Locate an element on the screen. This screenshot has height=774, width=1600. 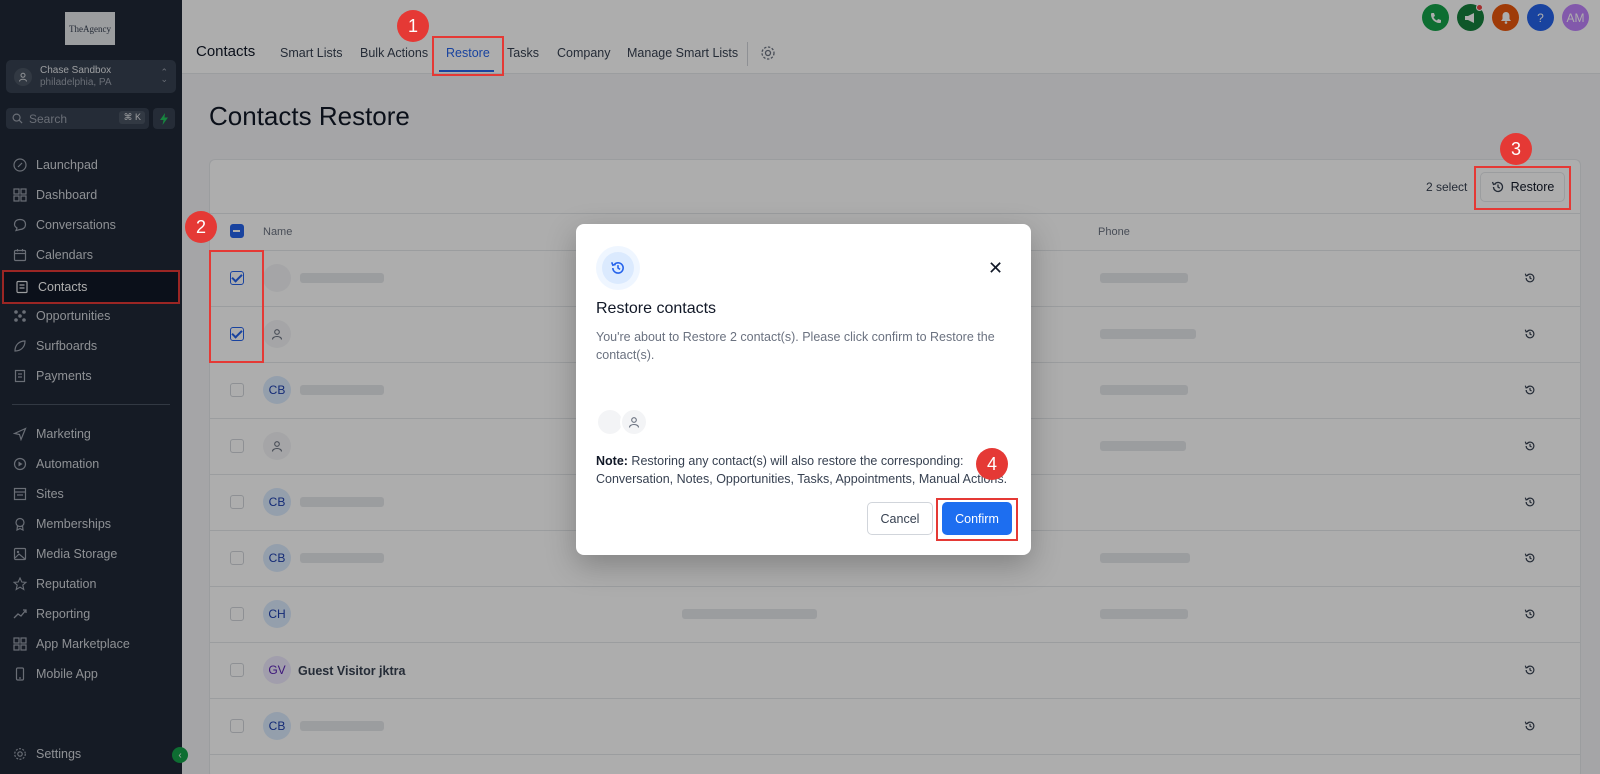
annotation-box-confirm-button is located at coordinates (977, 519).